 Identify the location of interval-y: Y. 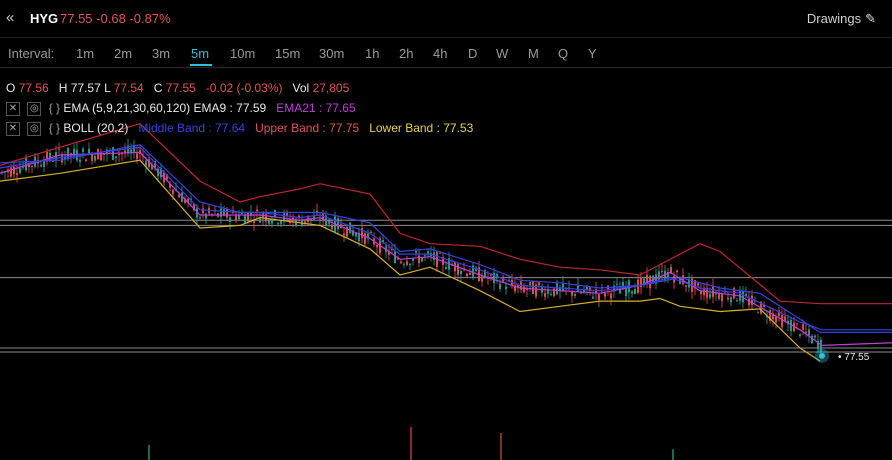
(592, 53).